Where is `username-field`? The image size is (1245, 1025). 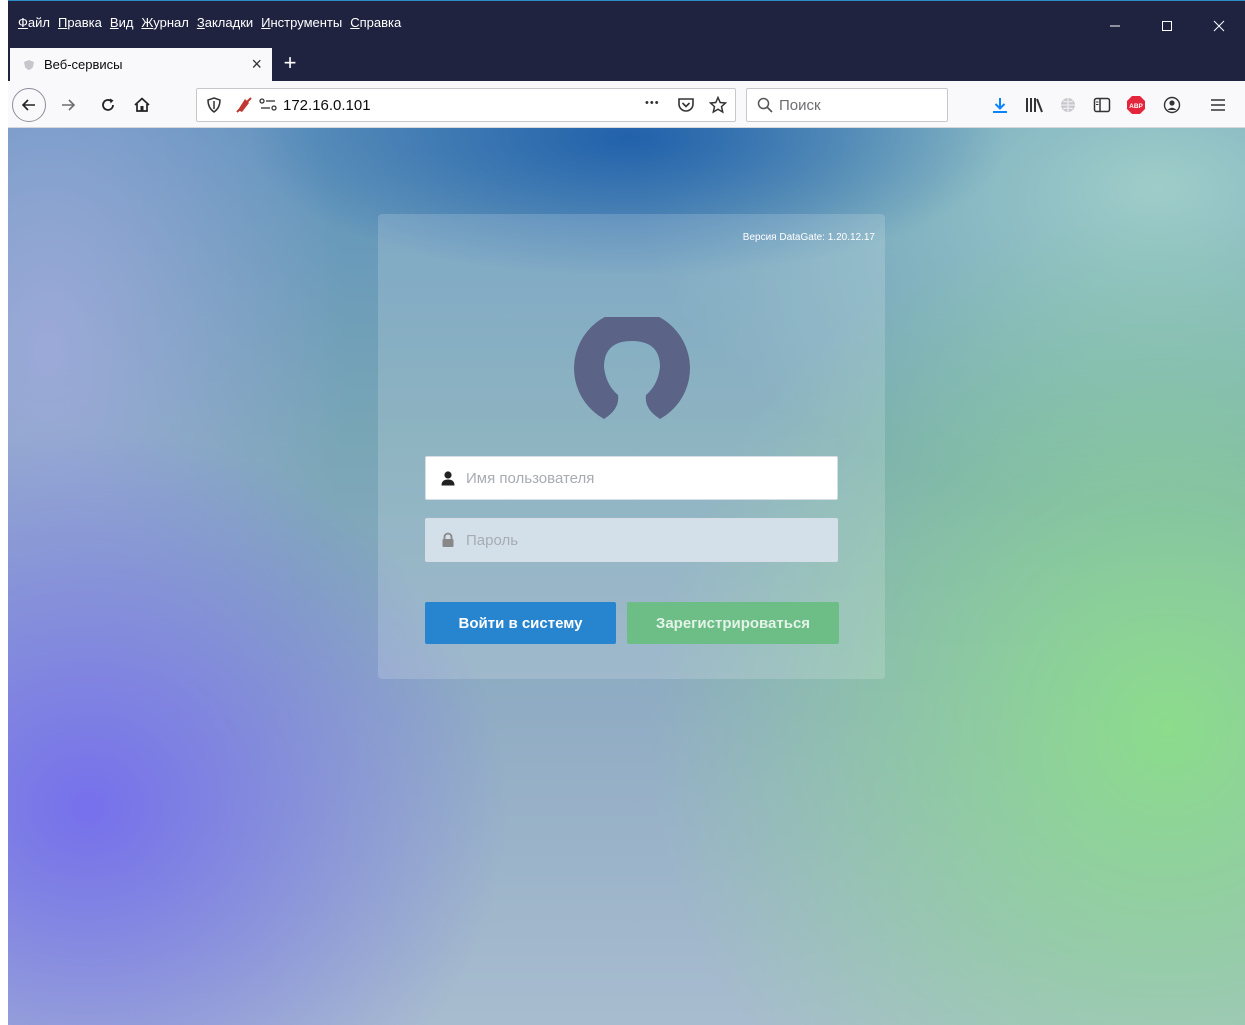
username-field is located at coordinates (631, 478).